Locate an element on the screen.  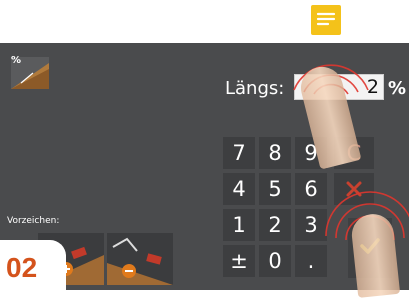
key-plus-minus: ± is located at coordinates (239, 261).